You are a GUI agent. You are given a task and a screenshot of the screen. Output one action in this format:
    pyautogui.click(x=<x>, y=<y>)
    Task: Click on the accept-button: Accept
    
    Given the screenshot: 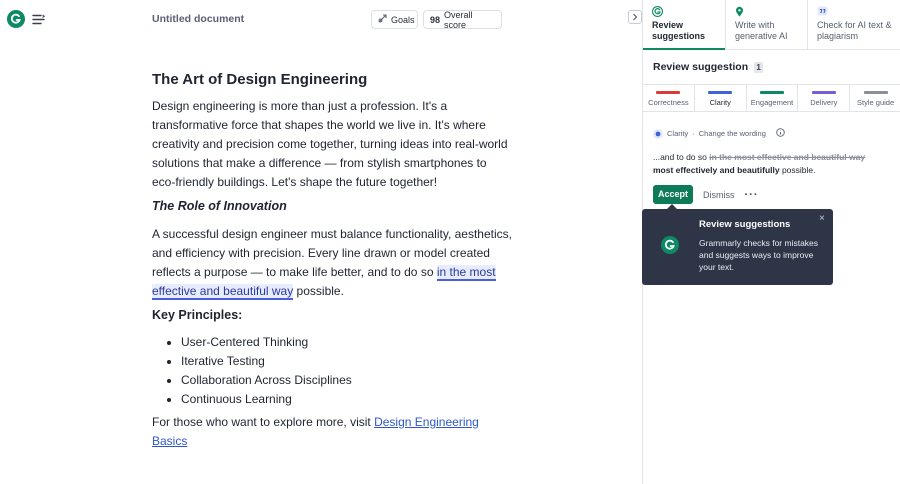 What is the action you would take?
    pyautogui.click(x=673, y=194)
    